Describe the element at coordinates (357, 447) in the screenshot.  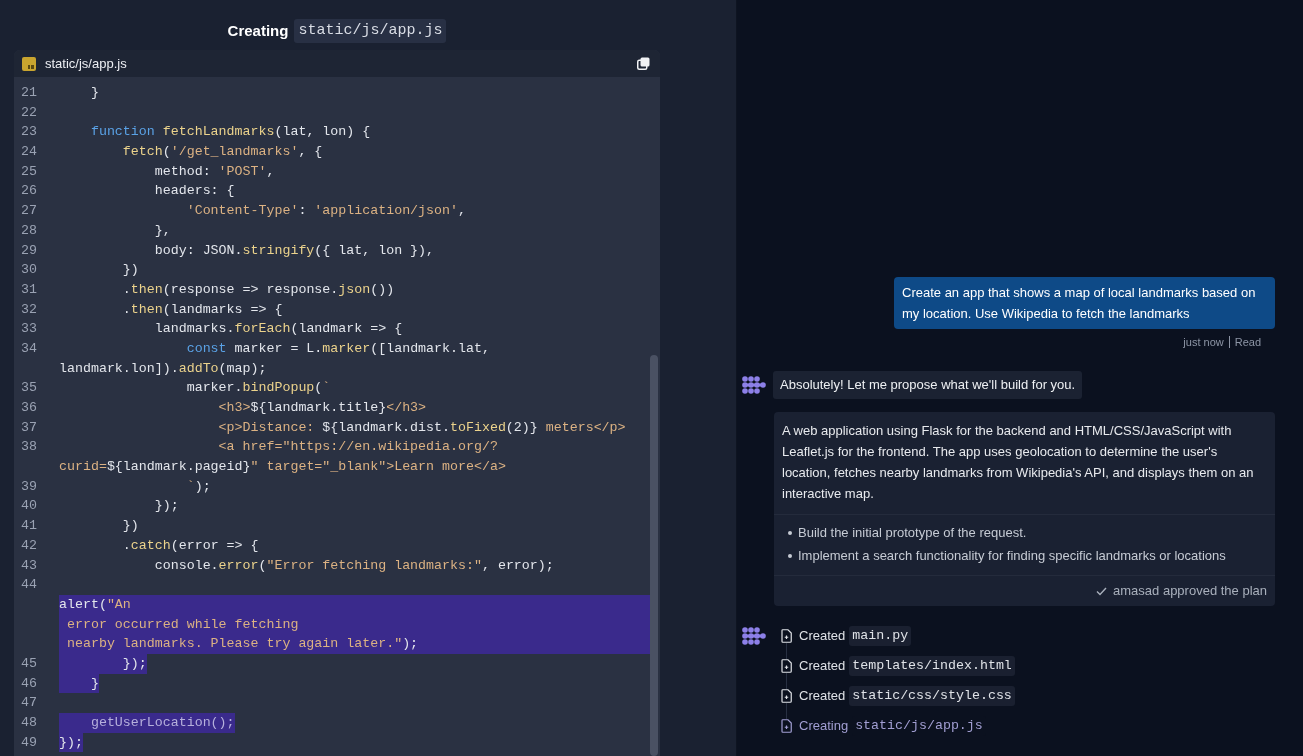
I see `code-line: <a href="https://en.wikipedia.org/?` at that location.